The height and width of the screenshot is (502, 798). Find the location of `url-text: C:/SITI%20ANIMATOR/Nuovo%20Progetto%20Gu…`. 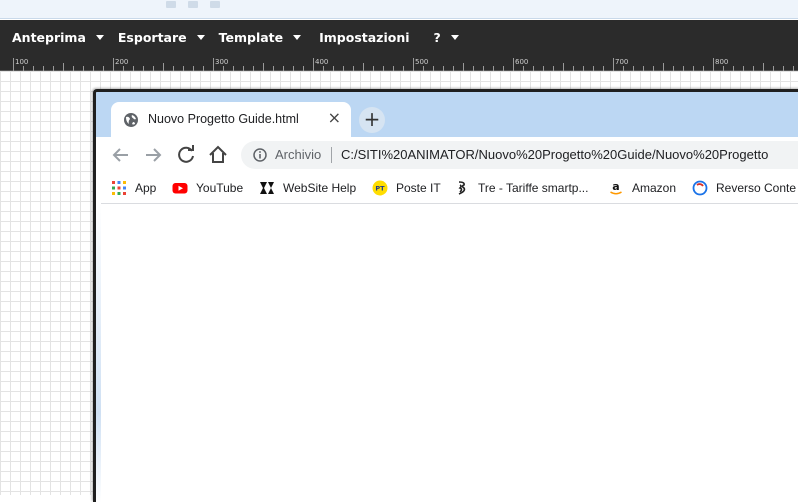

url-text: C:/SITI%20ANIMATOR/Nuovo%20Progetto%20Gu… is located at coordinates (554, 154).